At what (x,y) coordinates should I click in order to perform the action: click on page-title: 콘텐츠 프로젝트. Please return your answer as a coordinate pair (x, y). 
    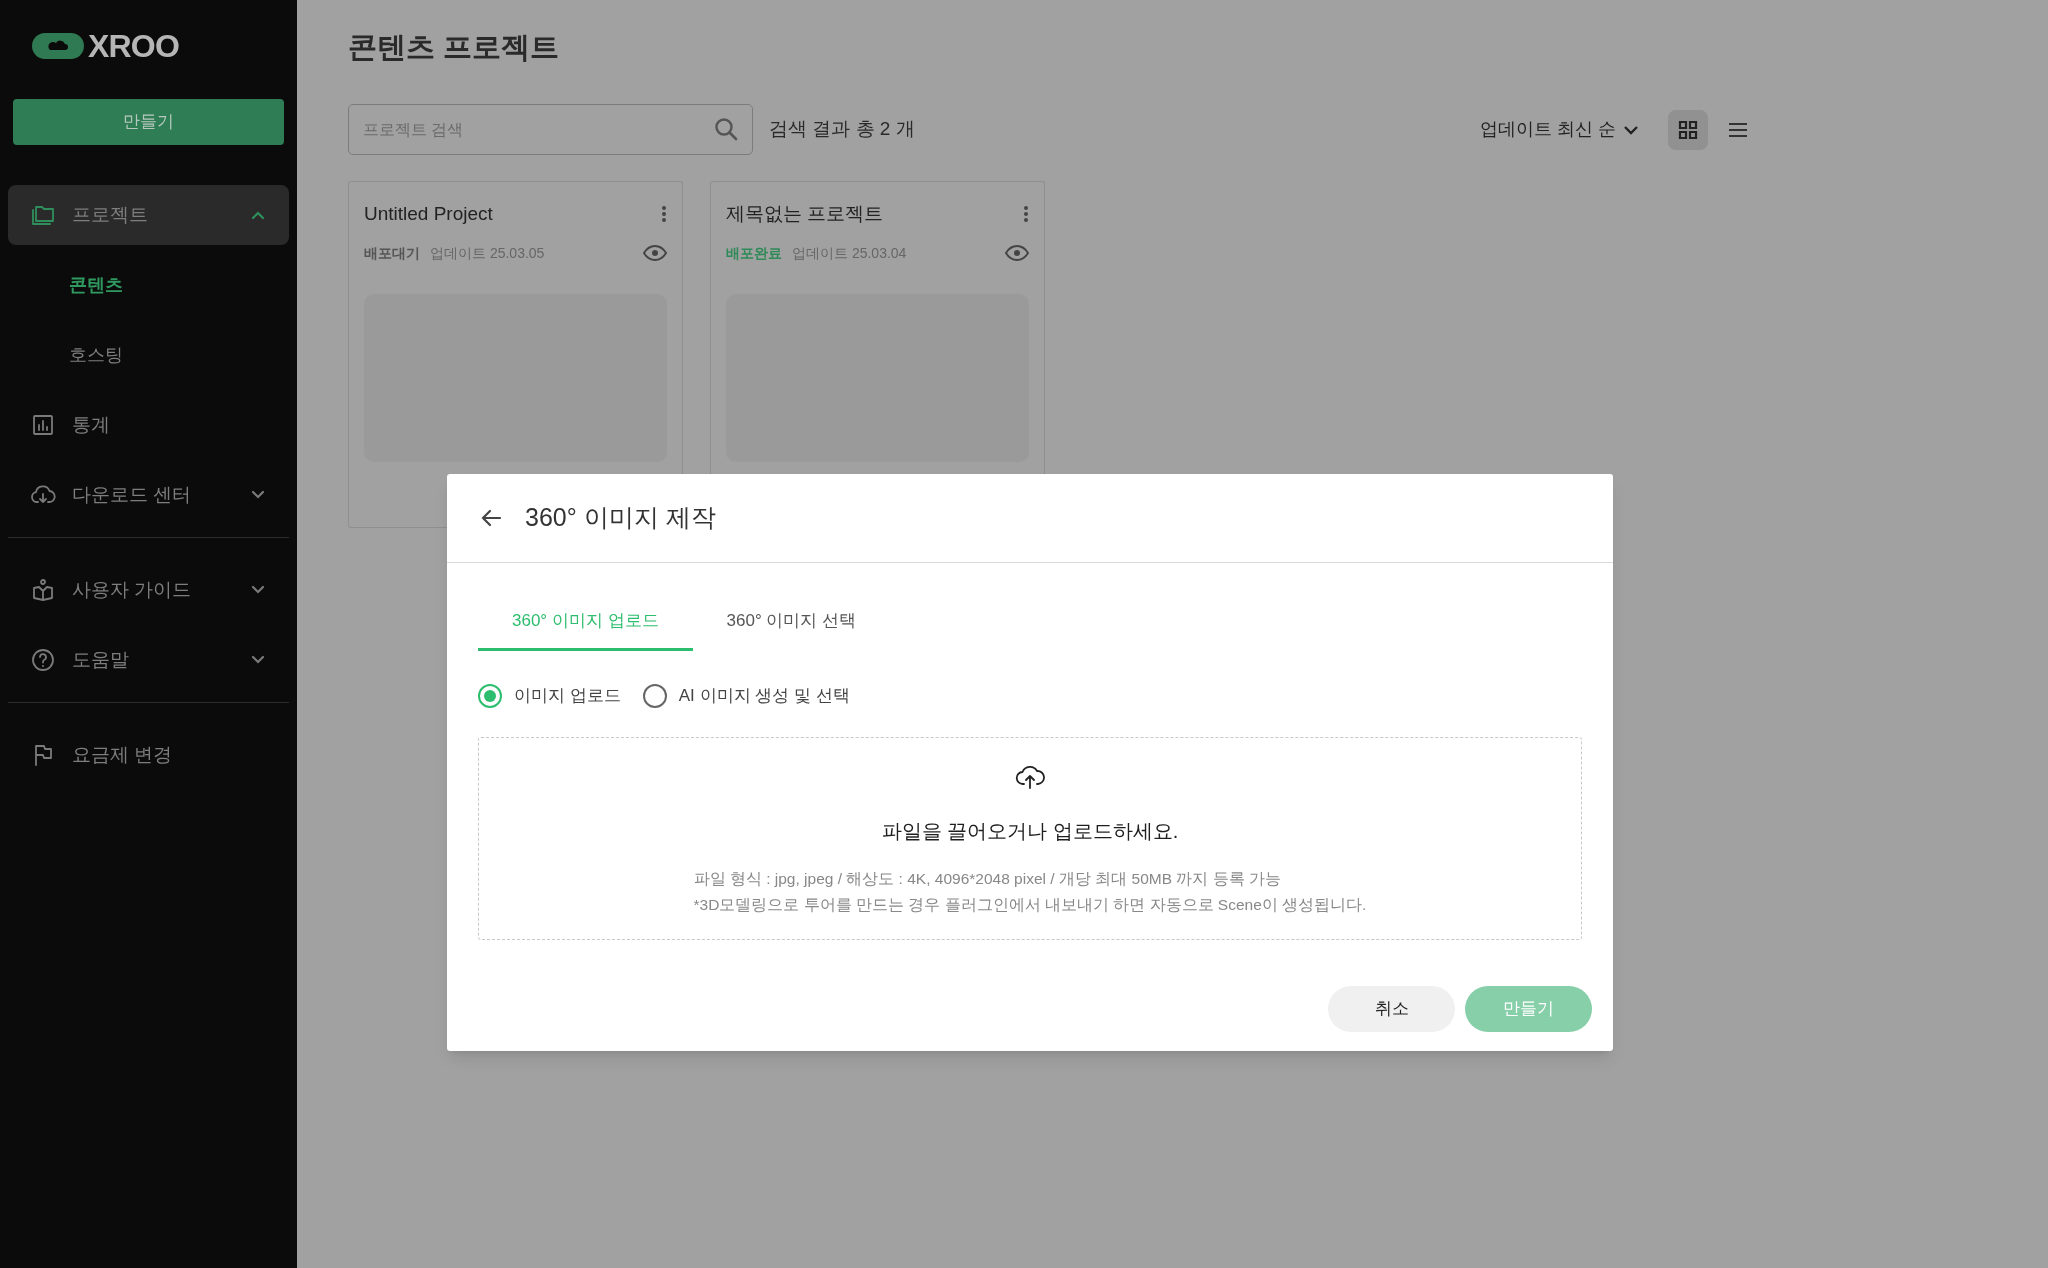
    Looking at the image, I should click on (454, 47).